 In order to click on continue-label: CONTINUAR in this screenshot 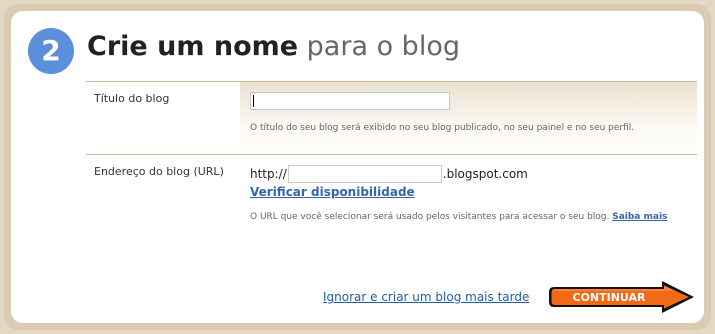, I will do `click(609, 297)`.